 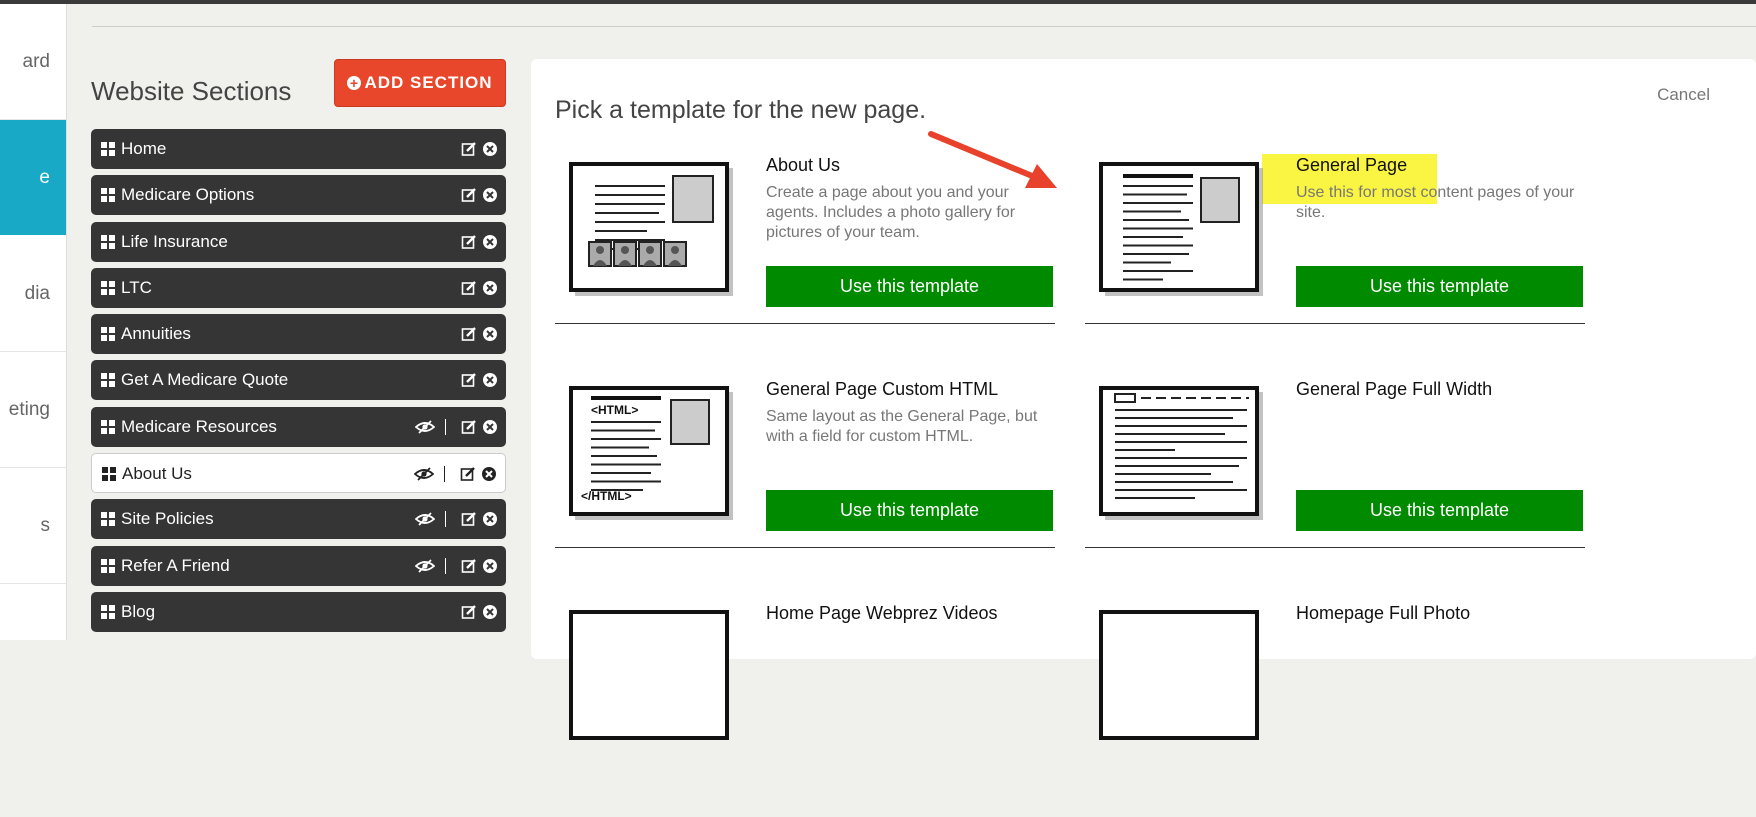 I want to click on section-item-label: About Us, so click(x=157, y=474).